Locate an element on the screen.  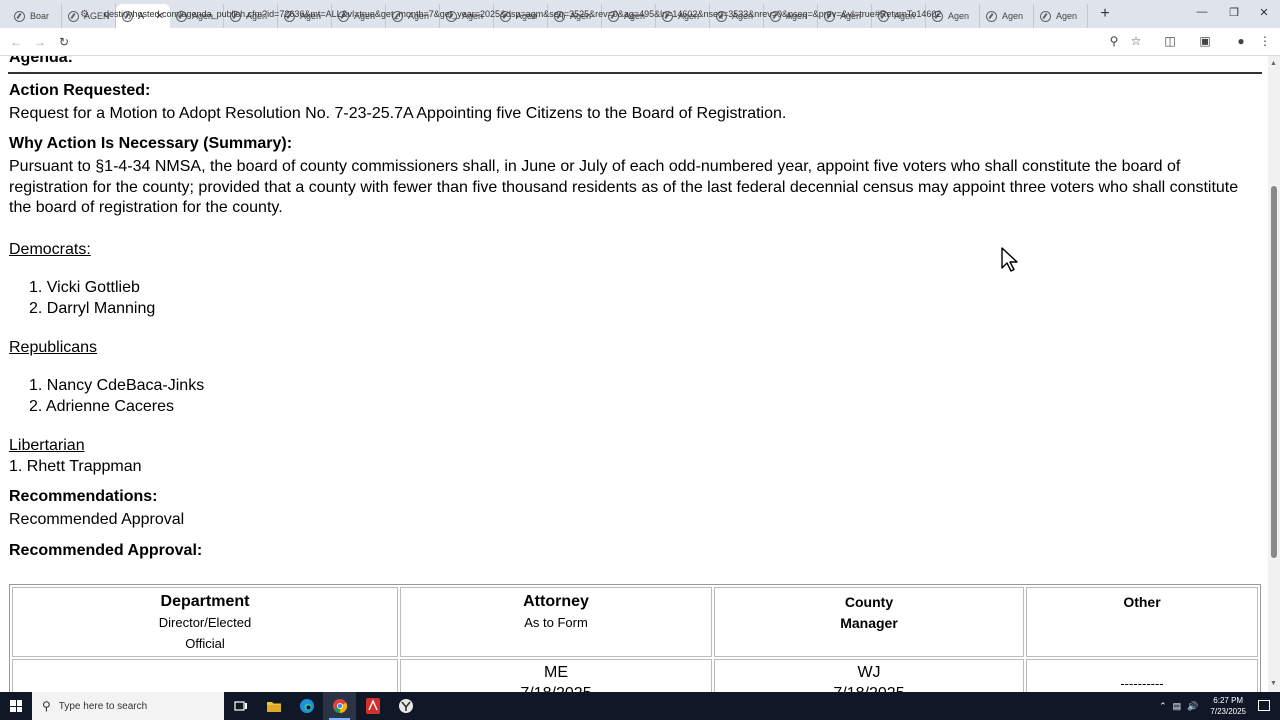
bookmark-star-icon: ☆ is located at coordinates (1136, 41).